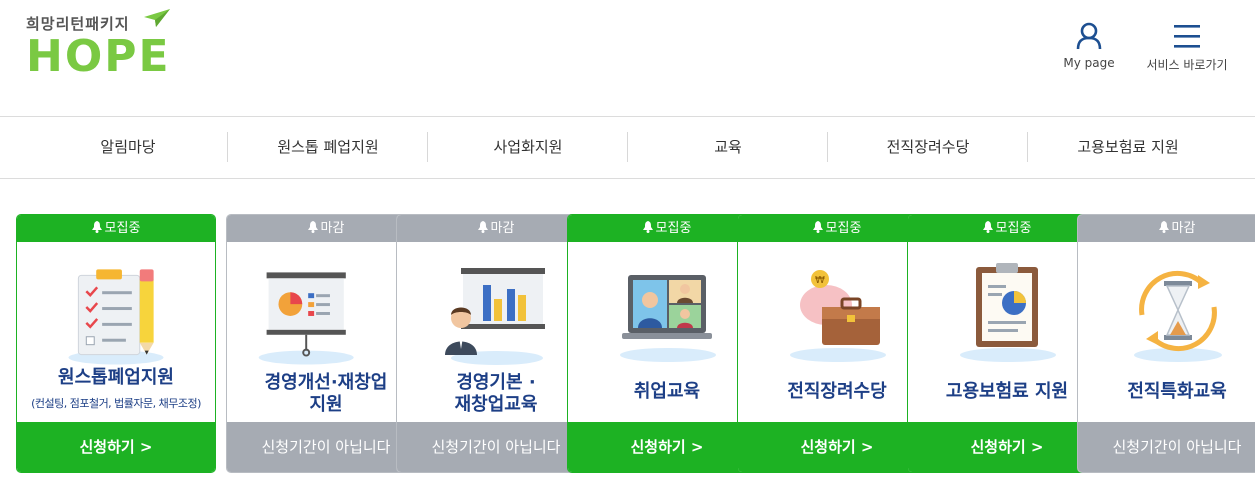  What do you see at coordinates (496, 404) in the screenshot?
I see `card-title-line2: 재창업교육` at bounding box center [496, 404].